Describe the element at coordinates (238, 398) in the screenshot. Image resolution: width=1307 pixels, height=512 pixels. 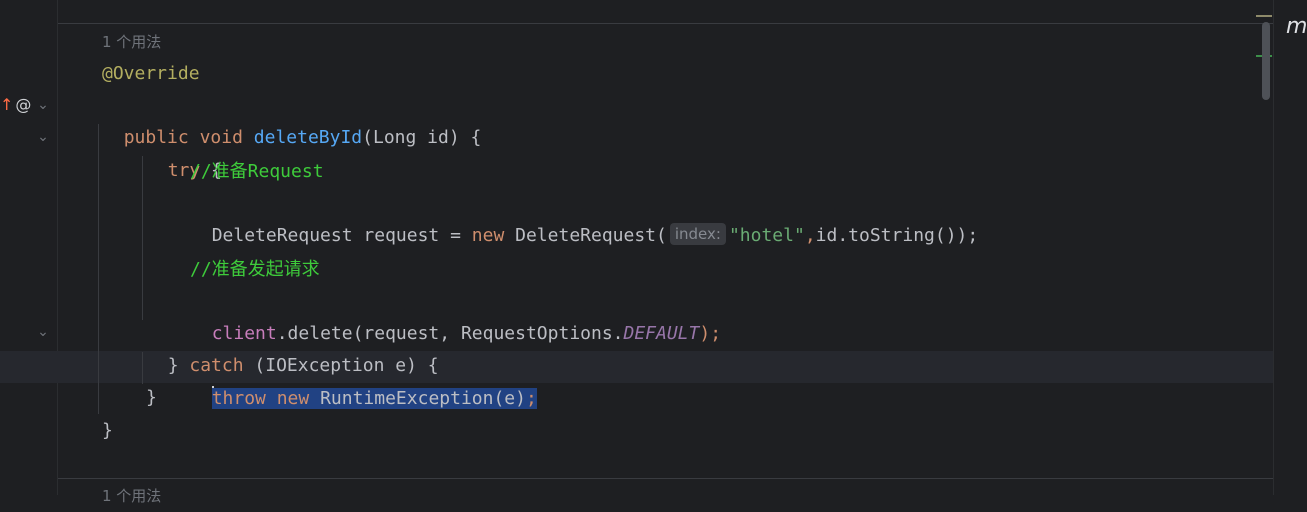
I see `keyword-throw: throw` at that location.